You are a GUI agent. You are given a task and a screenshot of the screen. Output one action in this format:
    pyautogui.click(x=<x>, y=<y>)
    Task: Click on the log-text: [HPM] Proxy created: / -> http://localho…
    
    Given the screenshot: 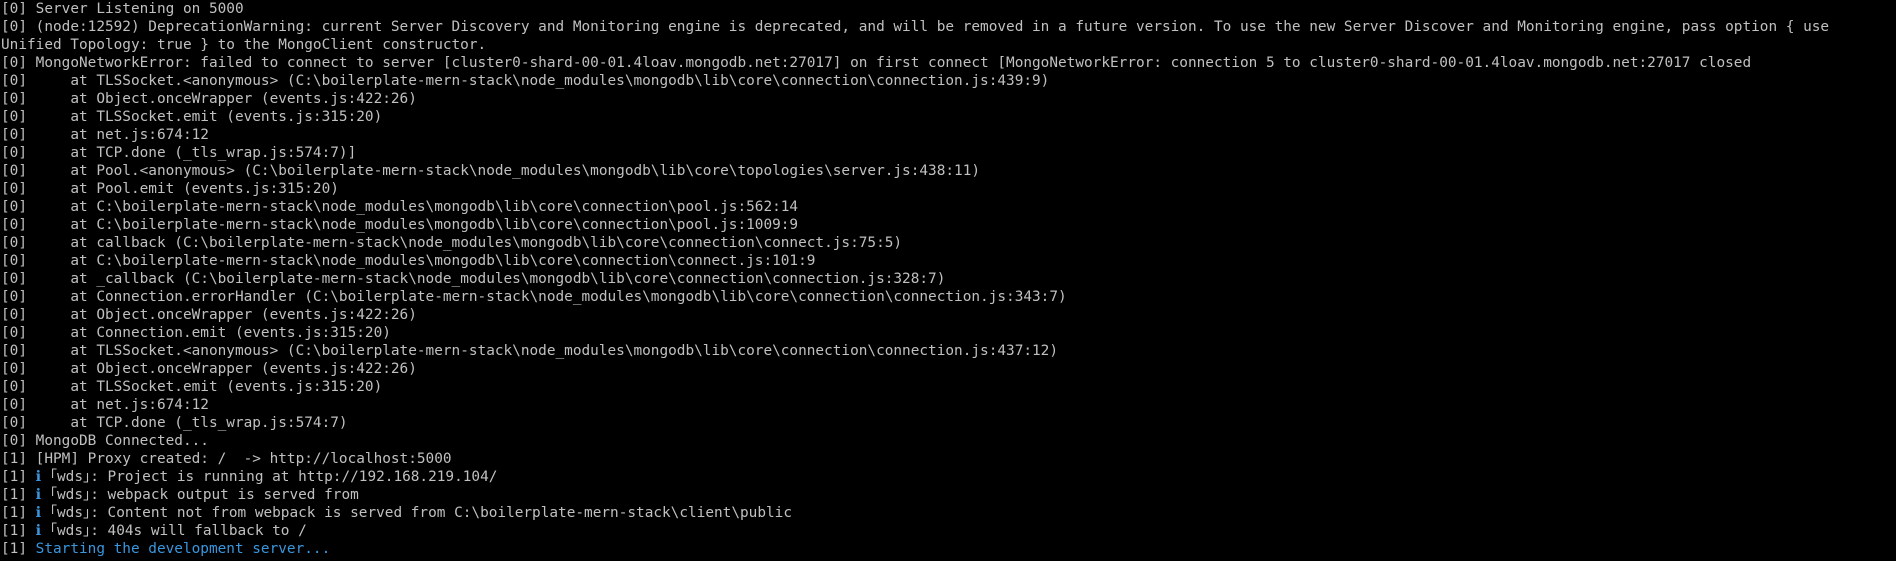 What is the action you would take?
    pyautogui.click(x=243, y=459)
    